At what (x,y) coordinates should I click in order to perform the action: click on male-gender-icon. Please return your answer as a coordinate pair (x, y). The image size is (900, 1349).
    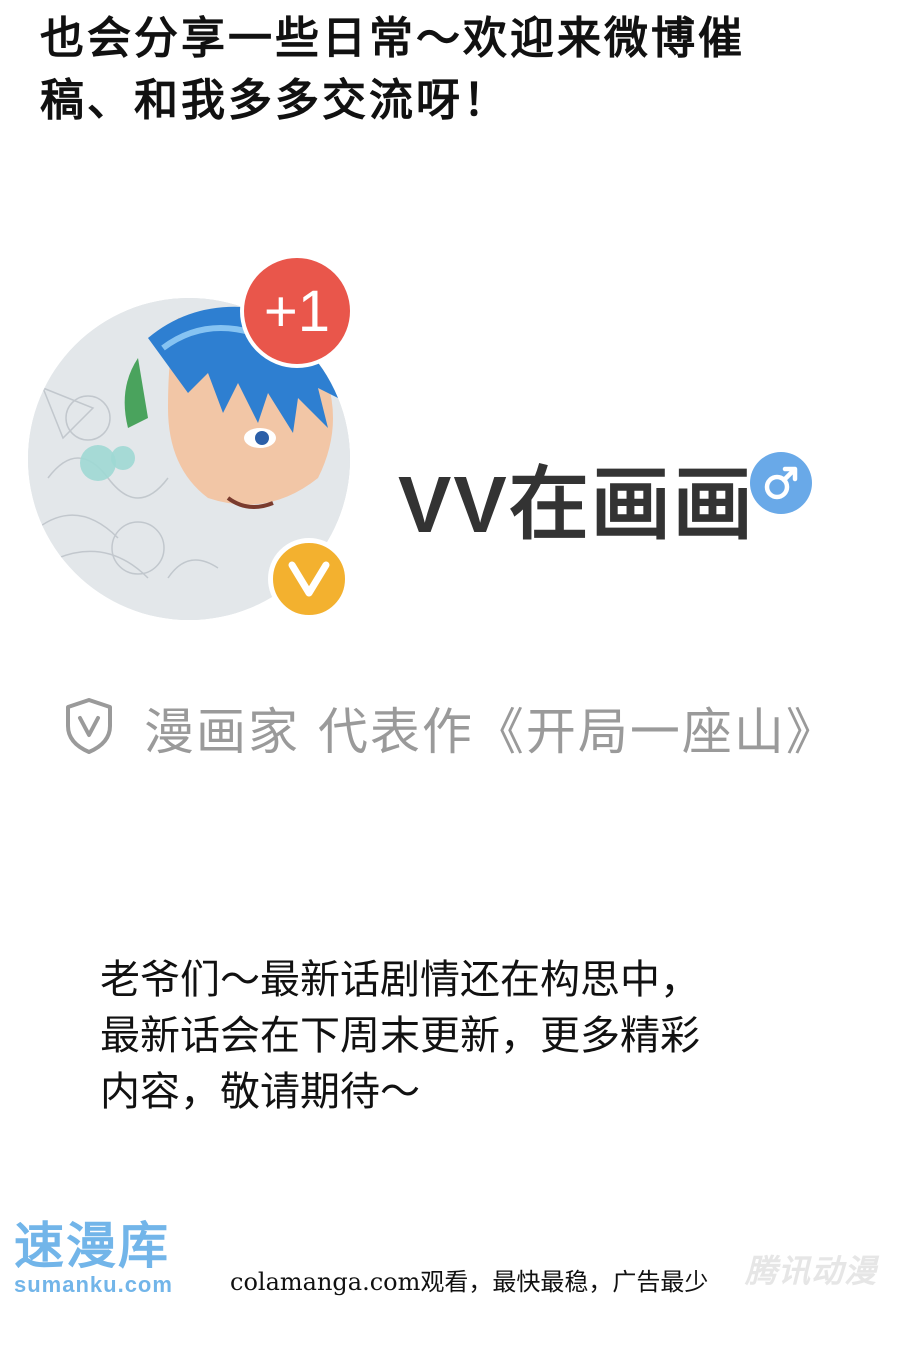
    Looking at the image, I should click on (781, 483).